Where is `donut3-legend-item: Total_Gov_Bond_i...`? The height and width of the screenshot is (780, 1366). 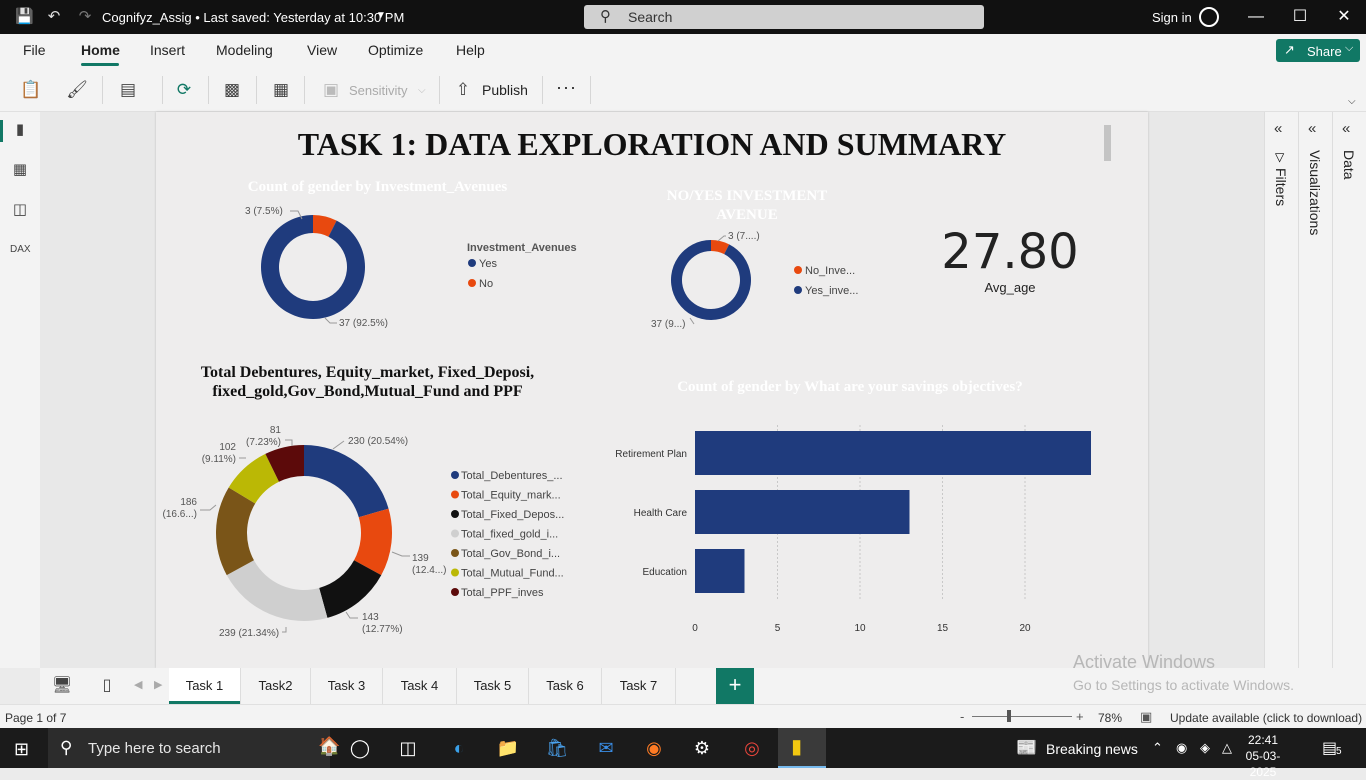 donut3-legend-item: Total_Gov_Bond_i... is located at coordinates (510, 554).